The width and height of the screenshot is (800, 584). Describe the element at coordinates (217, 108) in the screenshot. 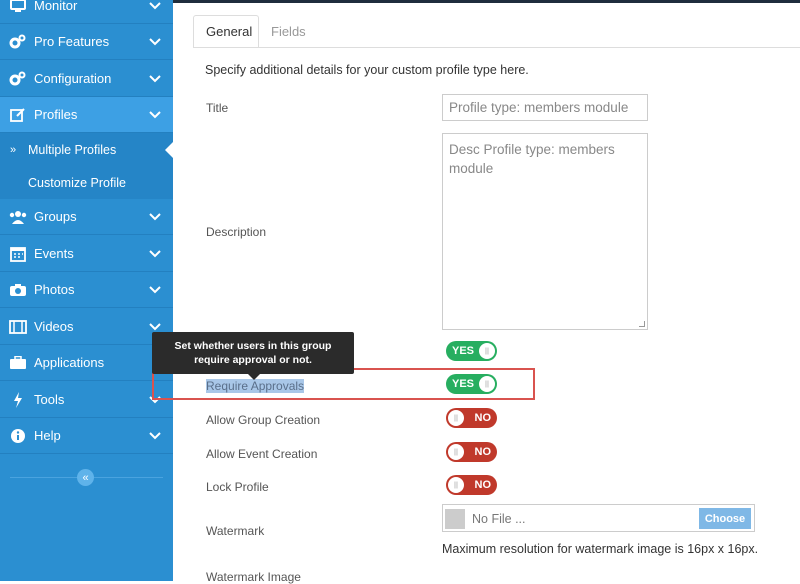

I see `title-label: Title` at that location.